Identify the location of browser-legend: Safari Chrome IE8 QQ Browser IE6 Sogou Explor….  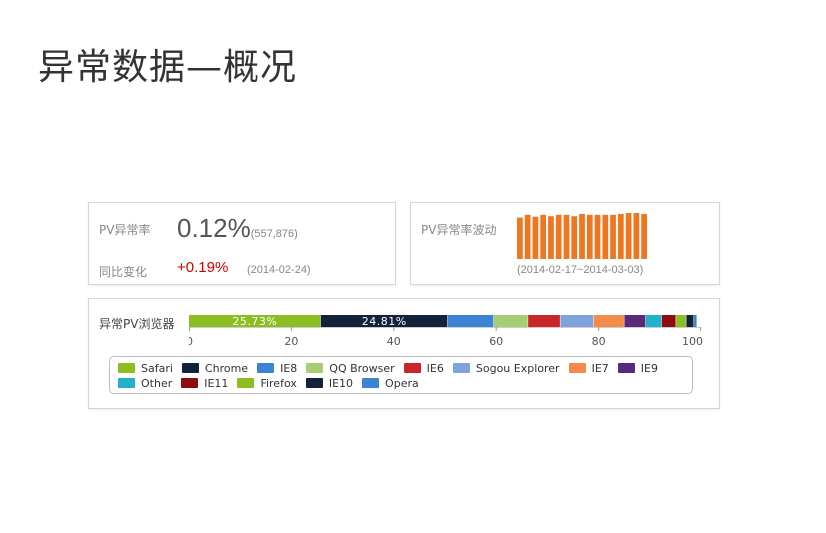
(401, 375).